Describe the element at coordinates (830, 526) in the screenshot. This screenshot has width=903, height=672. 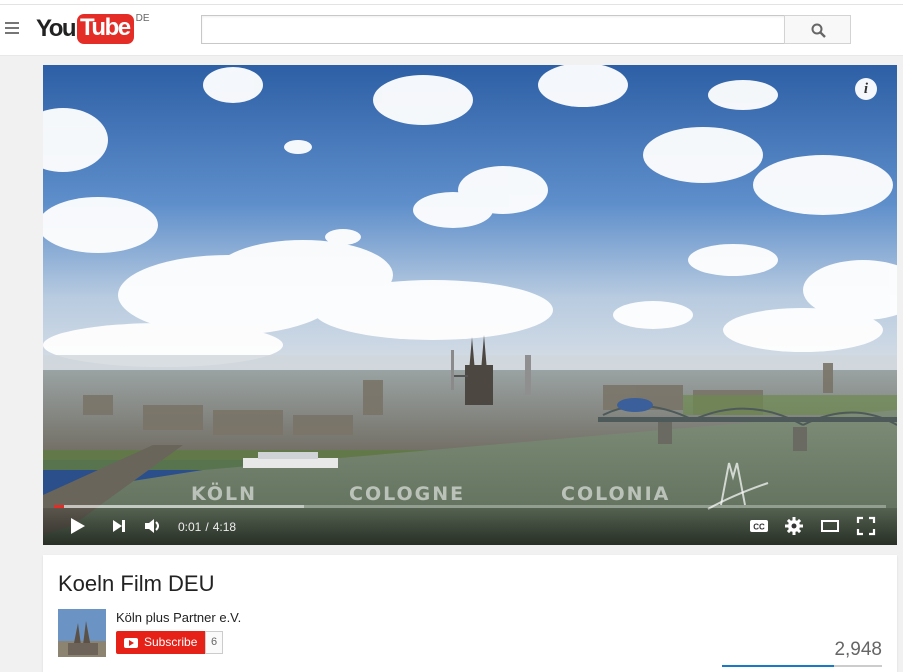
I see `theater-mode-icon` at that location.